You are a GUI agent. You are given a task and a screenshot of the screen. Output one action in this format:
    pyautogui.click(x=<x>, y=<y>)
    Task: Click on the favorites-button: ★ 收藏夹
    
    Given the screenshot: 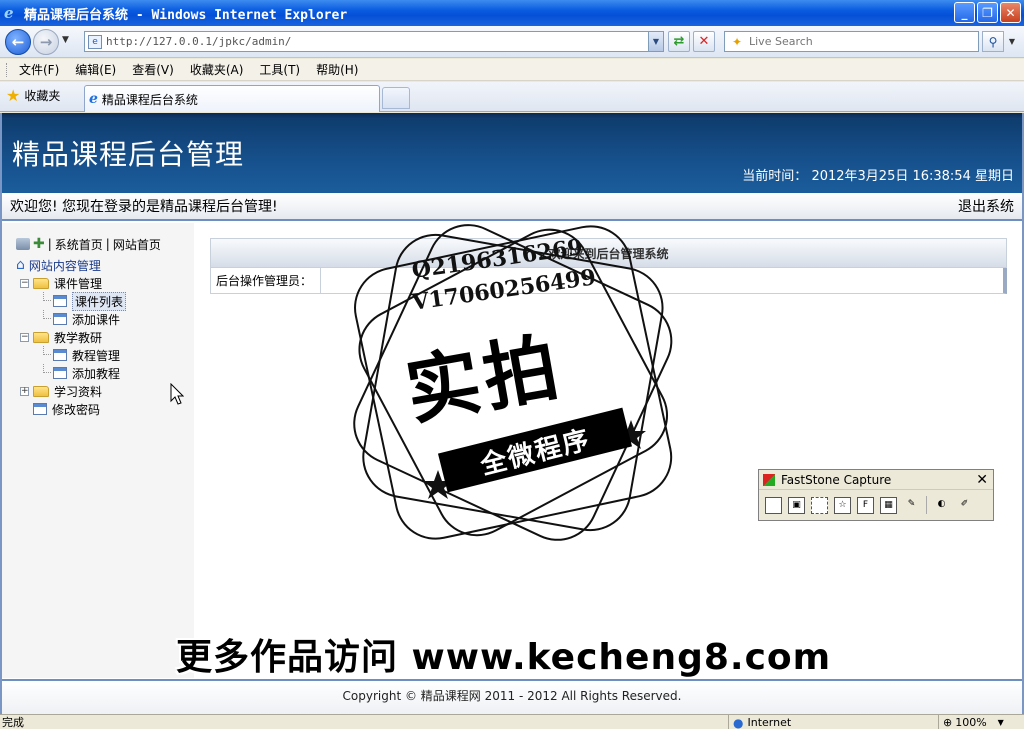 What is the action you would take?
    pyautogui.click(x=33, y=95)
    